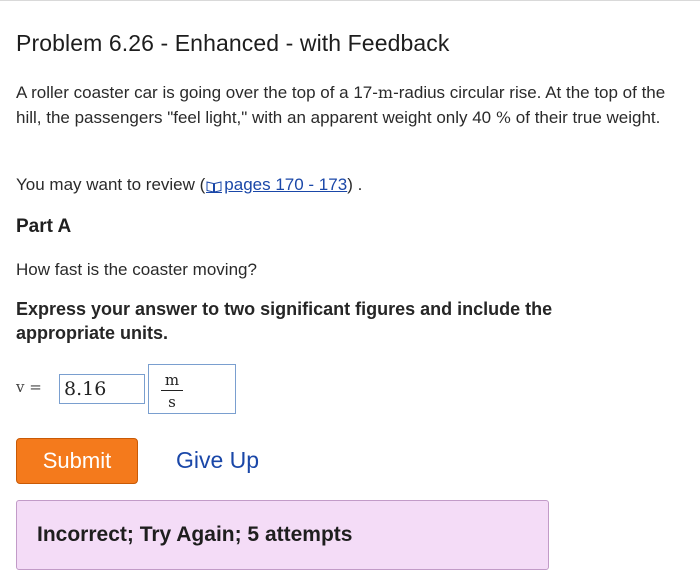  I want to click on submit-button: Submit, so click(77, 461).